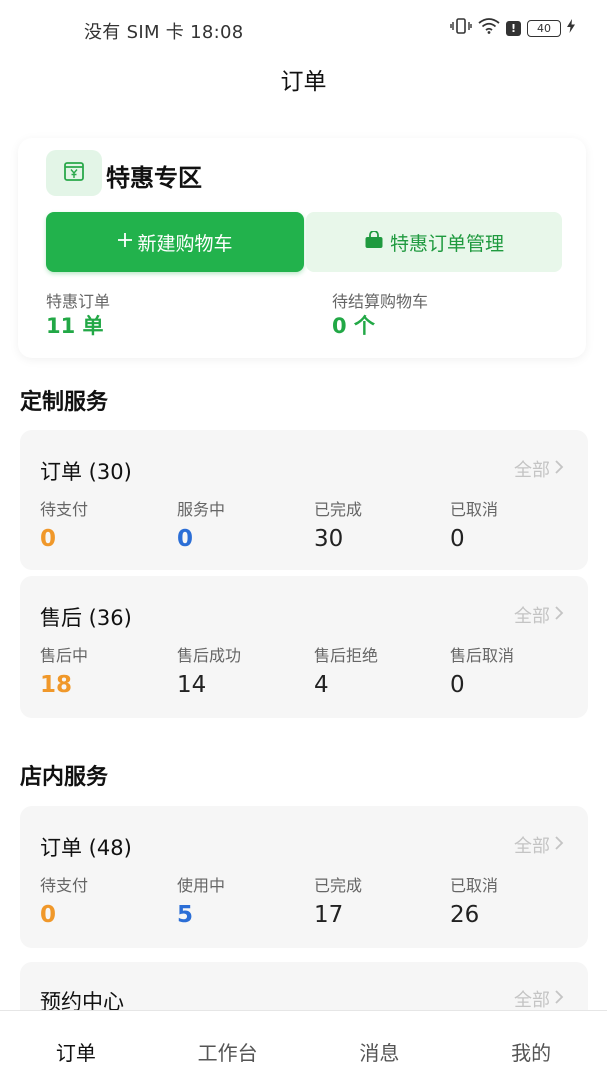 The height and width of the screenshot is (1080, 607). Describe the element at coordinates (515, 524) in the screenshot. I see `custom-order-cancelled: 已取消 0` at that location.